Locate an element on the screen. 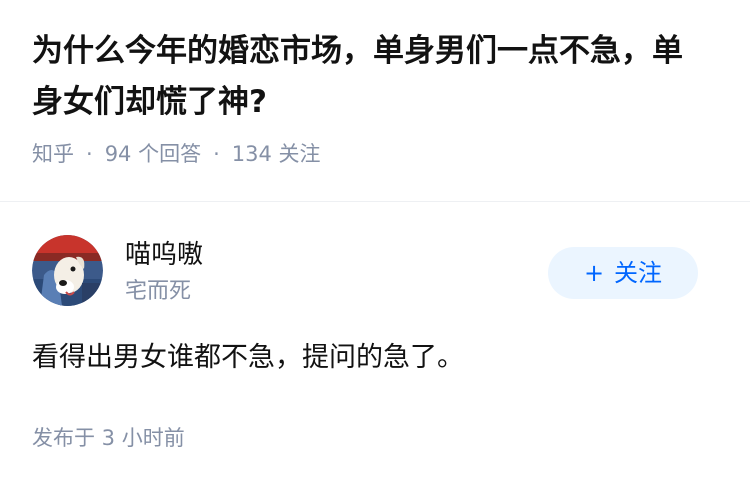 The image size is (750, 490). publish-time: 发布于 3 小时前 is located at coordinates (108, 438).